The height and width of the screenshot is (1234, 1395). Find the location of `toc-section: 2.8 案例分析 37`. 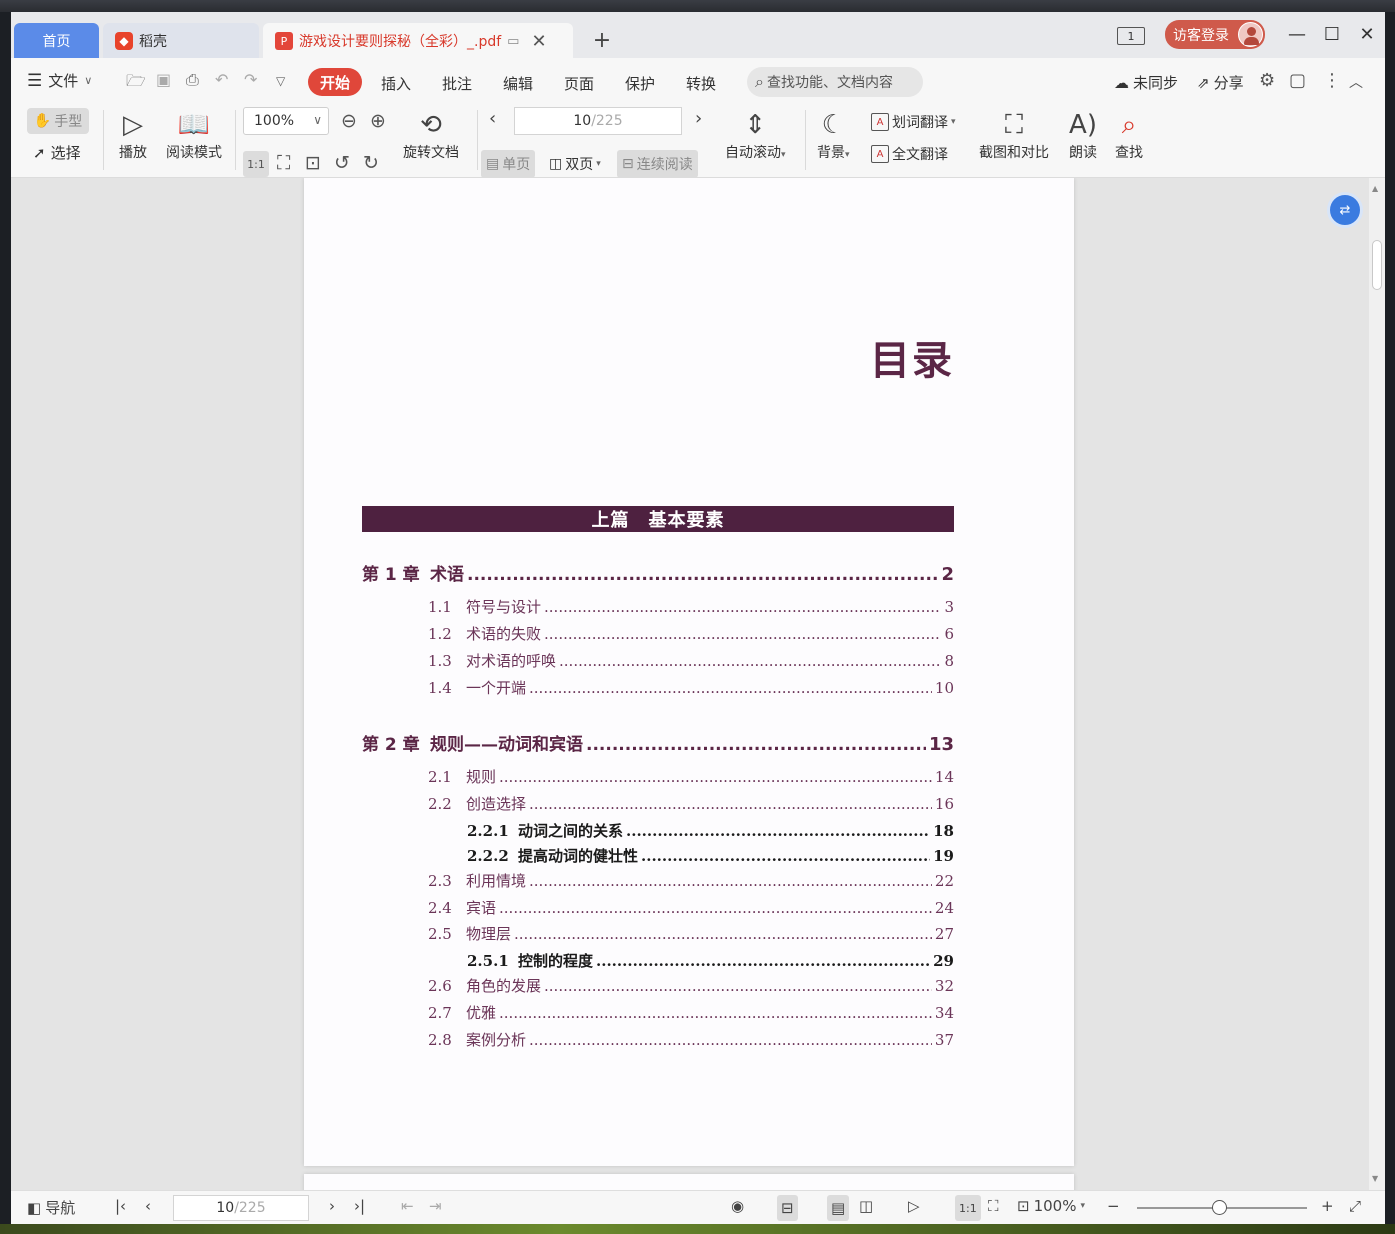

toc-section: 2.8 案例分析 37 is located at coordinates (691, 1039).